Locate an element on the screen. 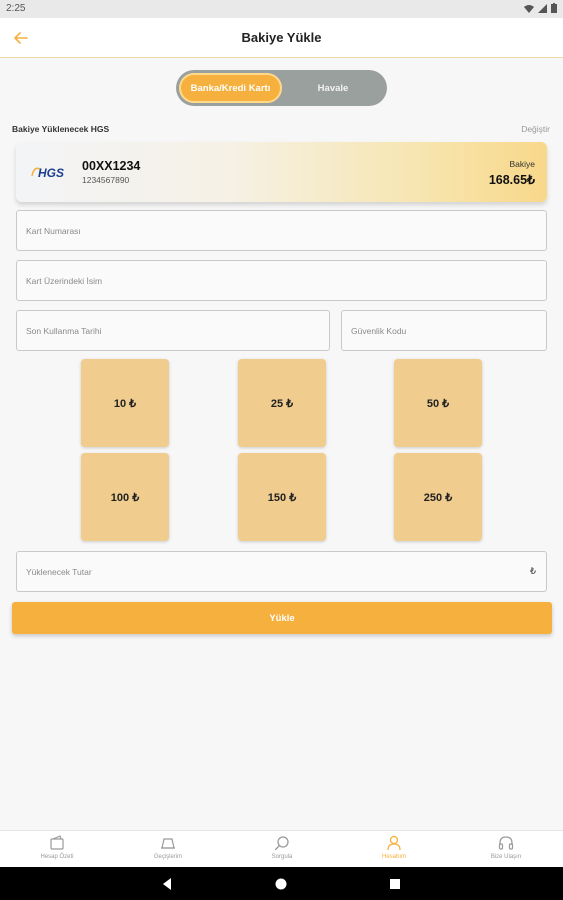 The image size is (563, 900). toll-gate-icon is located at coordinates (168, 843).